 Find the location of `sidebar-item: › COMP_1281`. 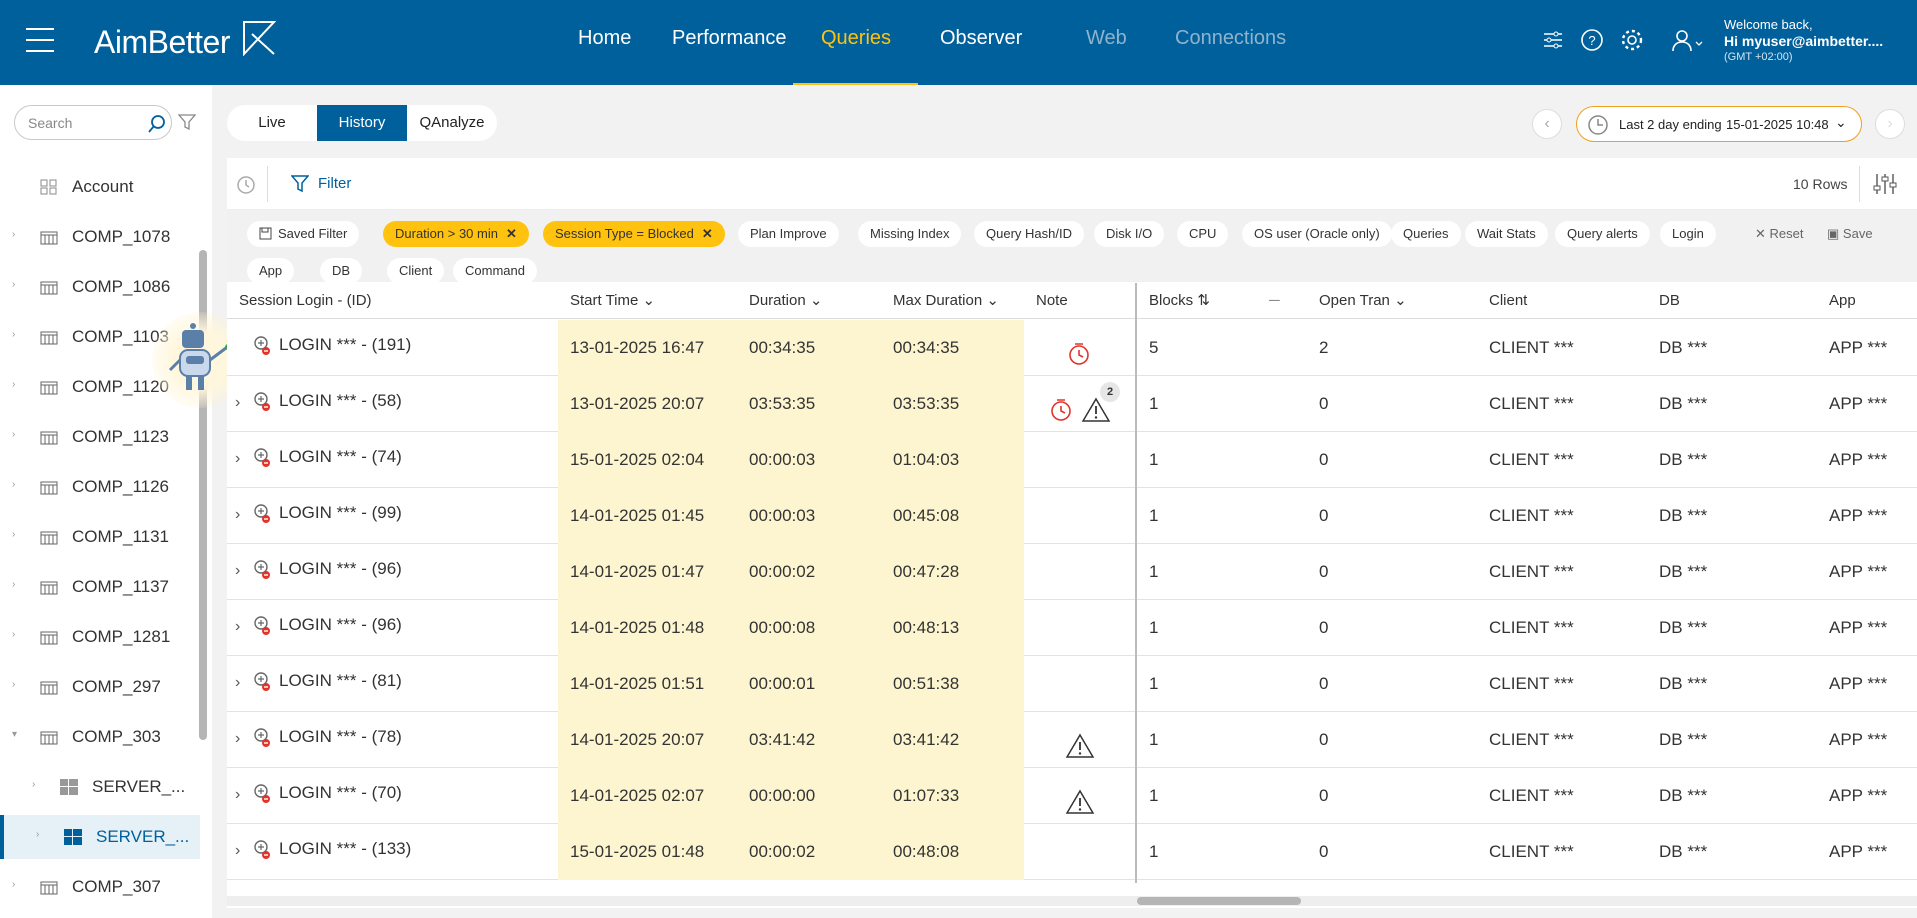

sidebar-item: › COMP_1281 is located at coordinates (100, 637).